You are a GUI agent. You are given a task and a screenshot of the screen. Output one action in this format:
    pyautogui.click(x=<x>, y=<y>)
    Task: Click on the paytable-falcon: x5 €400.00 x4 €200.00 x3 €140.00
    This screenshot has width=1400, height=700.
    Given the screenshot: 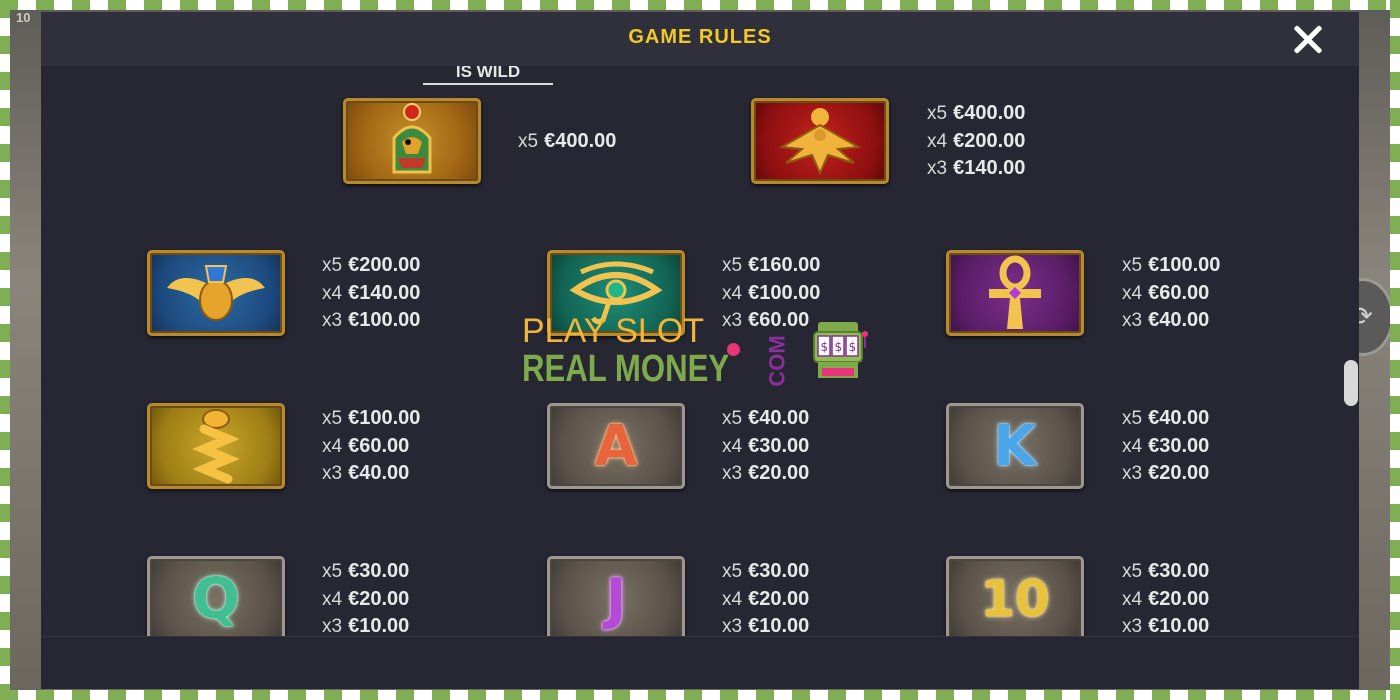 What is the action you would take?
    pyautogui.click(x=976, y=141)
    